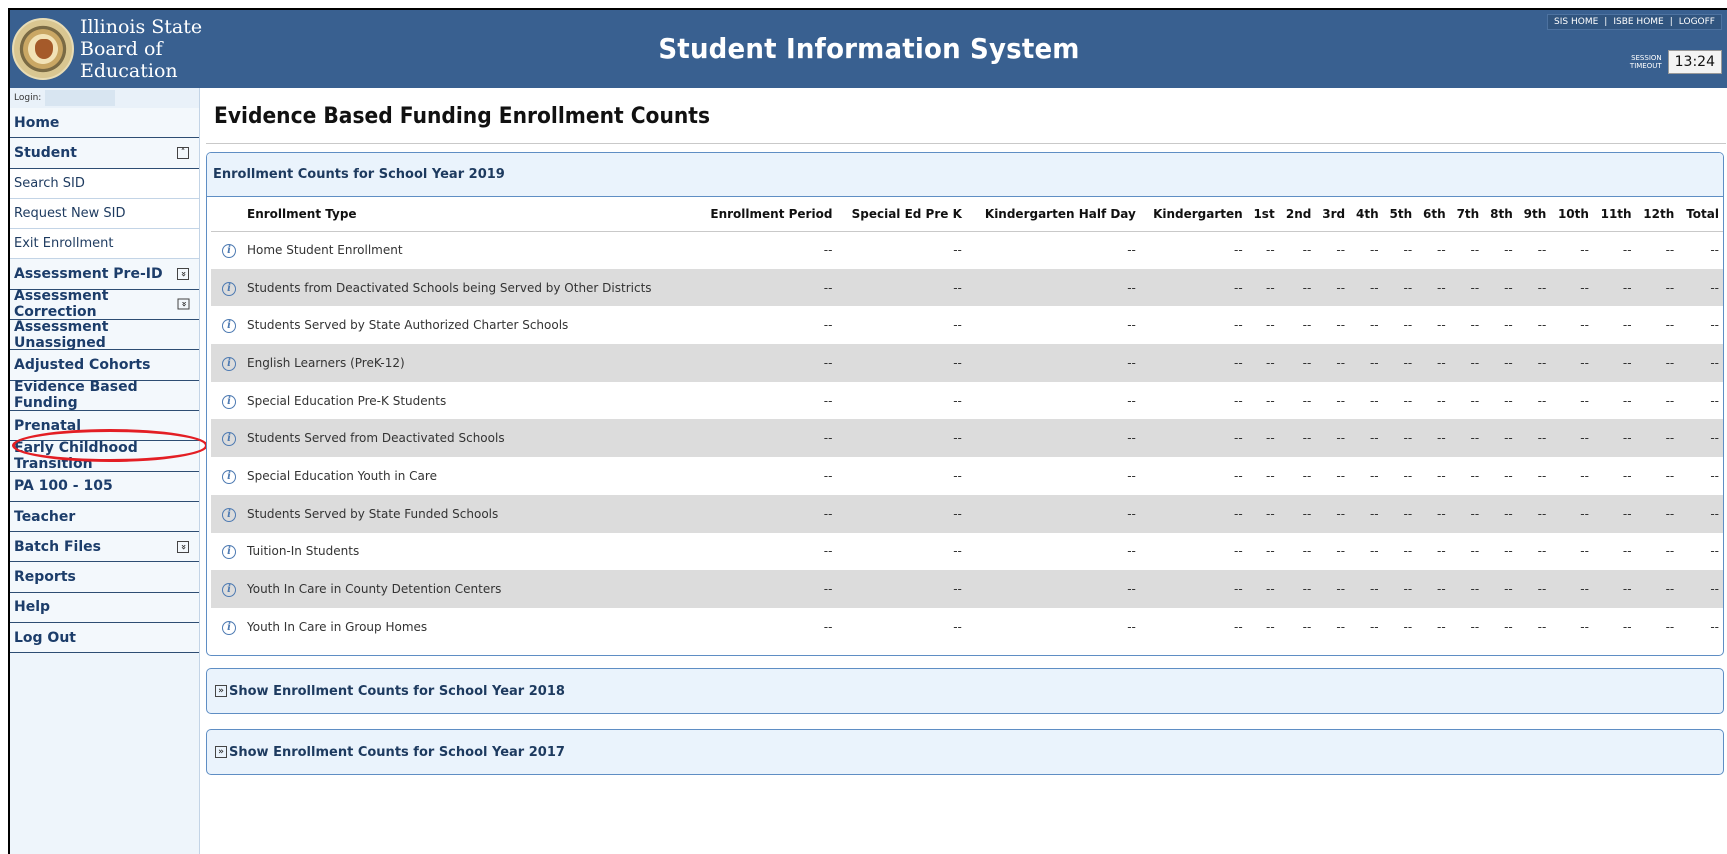 Image resolution: width=1727 pixels, height=854 pixels. What do you see at coordinates (471, 214) in the screenshot?
I see `column-header: Enrollment Type` at bounding box center [471, 214].